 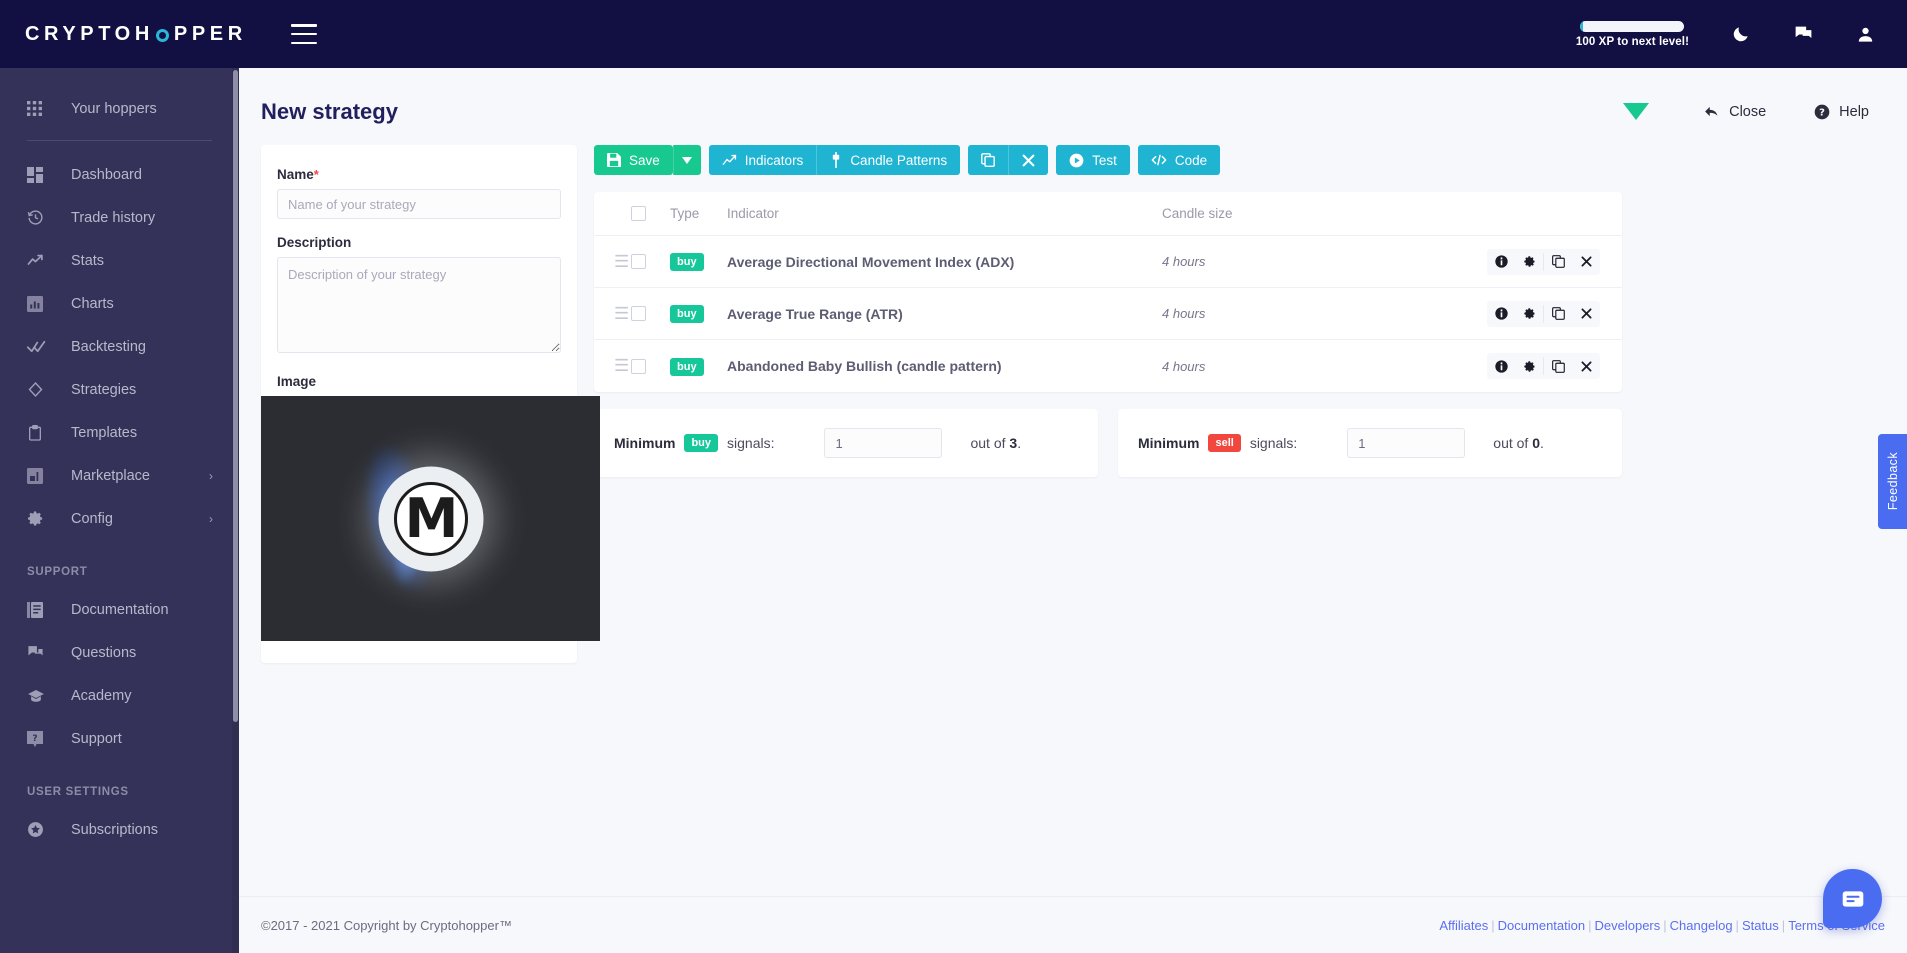 I want to click on sidebar-item-templates: Templates, so click(x=119, y=432).